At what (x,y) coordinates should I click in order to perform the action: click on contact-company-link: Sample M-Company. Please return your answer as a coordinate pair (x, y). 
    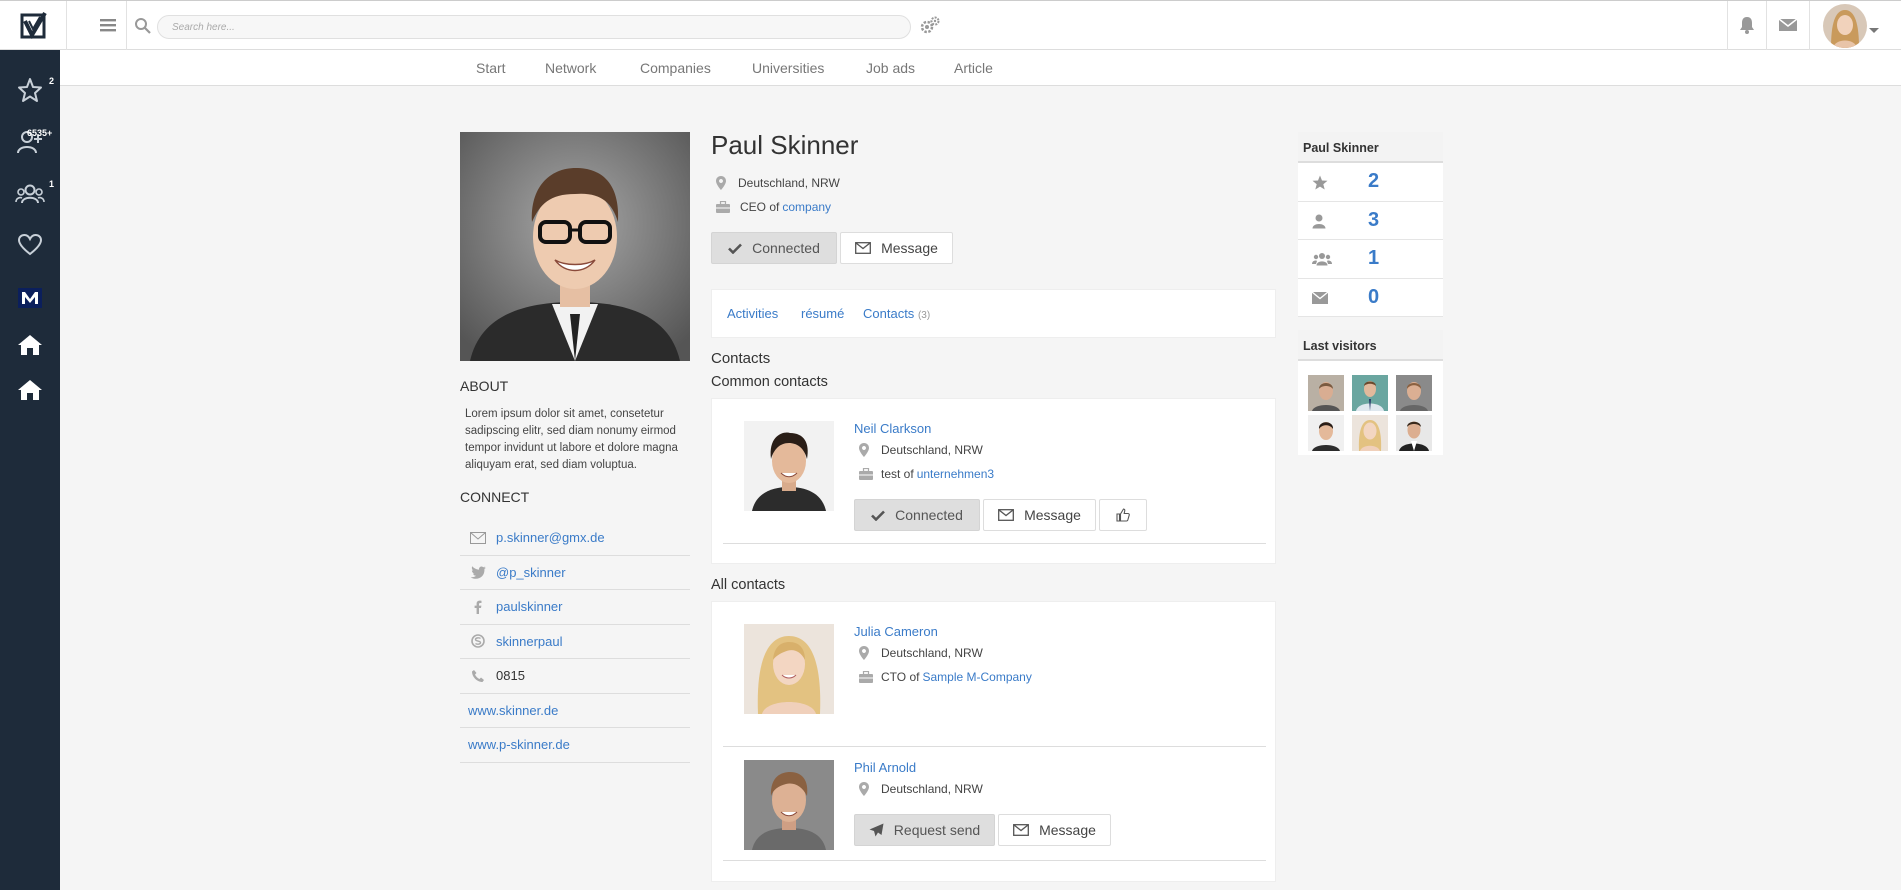
    Looking at the image, I should click on (976, 677).